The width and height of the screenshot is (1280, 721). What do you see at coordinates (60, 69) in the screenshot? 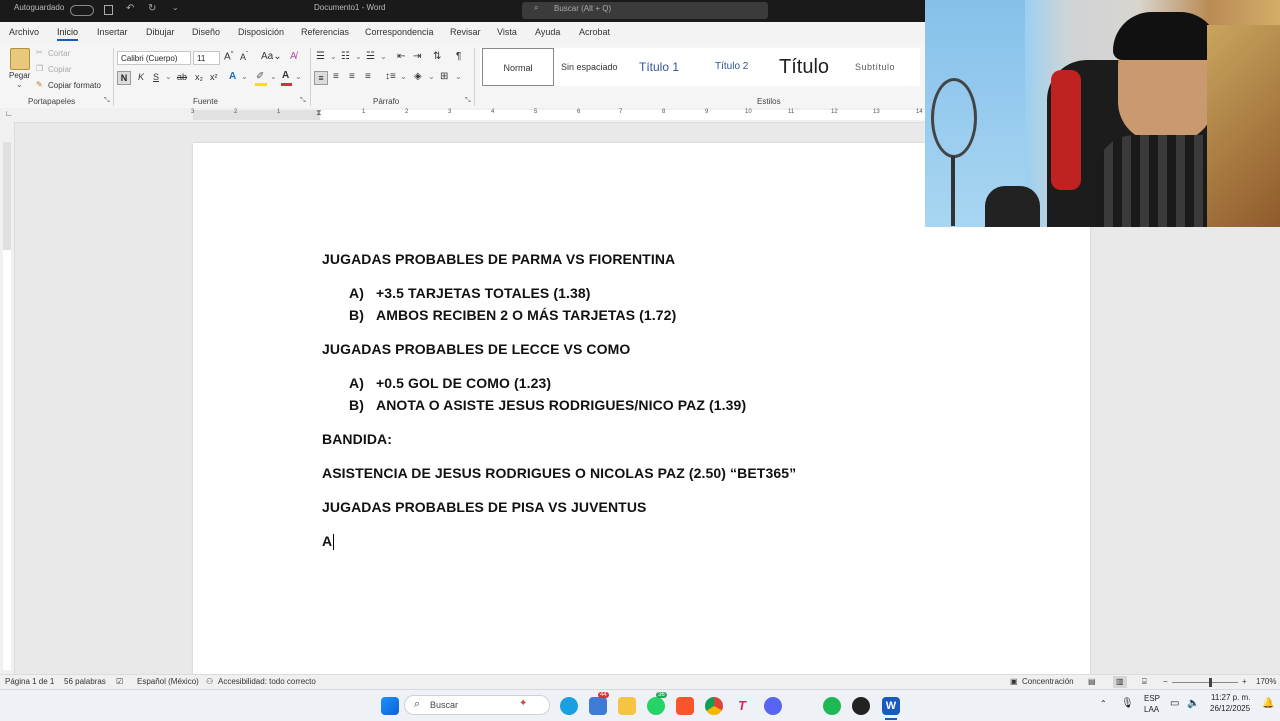
I see `copy-button: Copiar` at bounding box center [60, 69].